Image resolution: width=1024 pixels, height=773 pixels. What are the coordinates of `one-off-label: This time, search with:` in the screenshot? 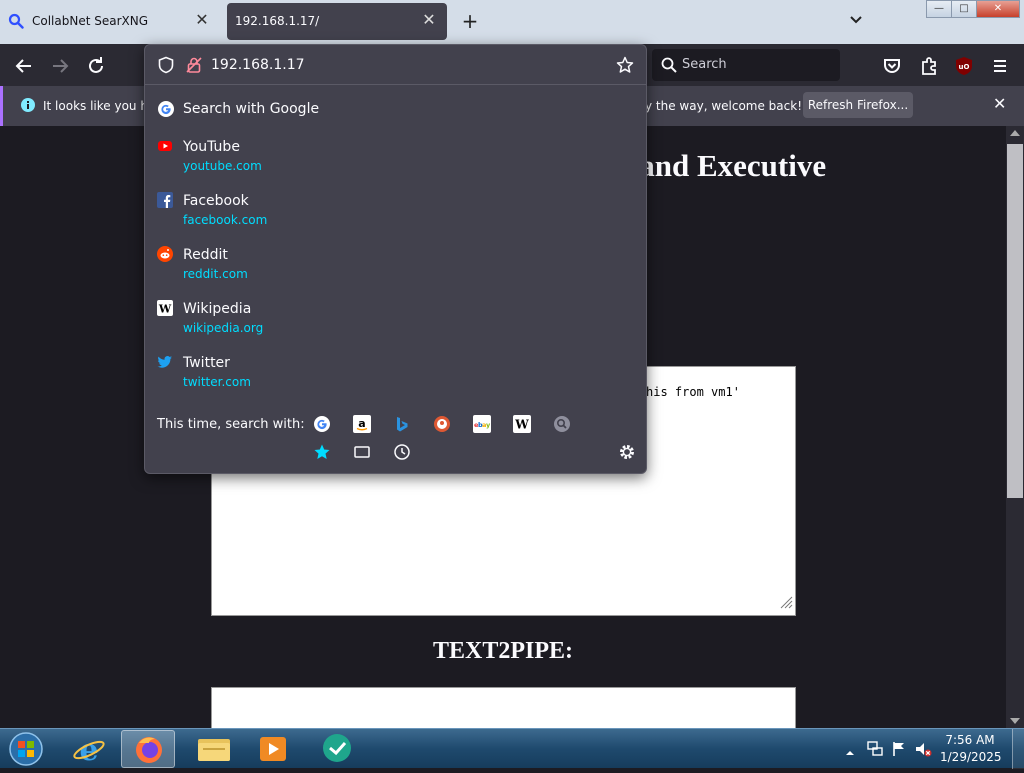 It's located at (231, 424).